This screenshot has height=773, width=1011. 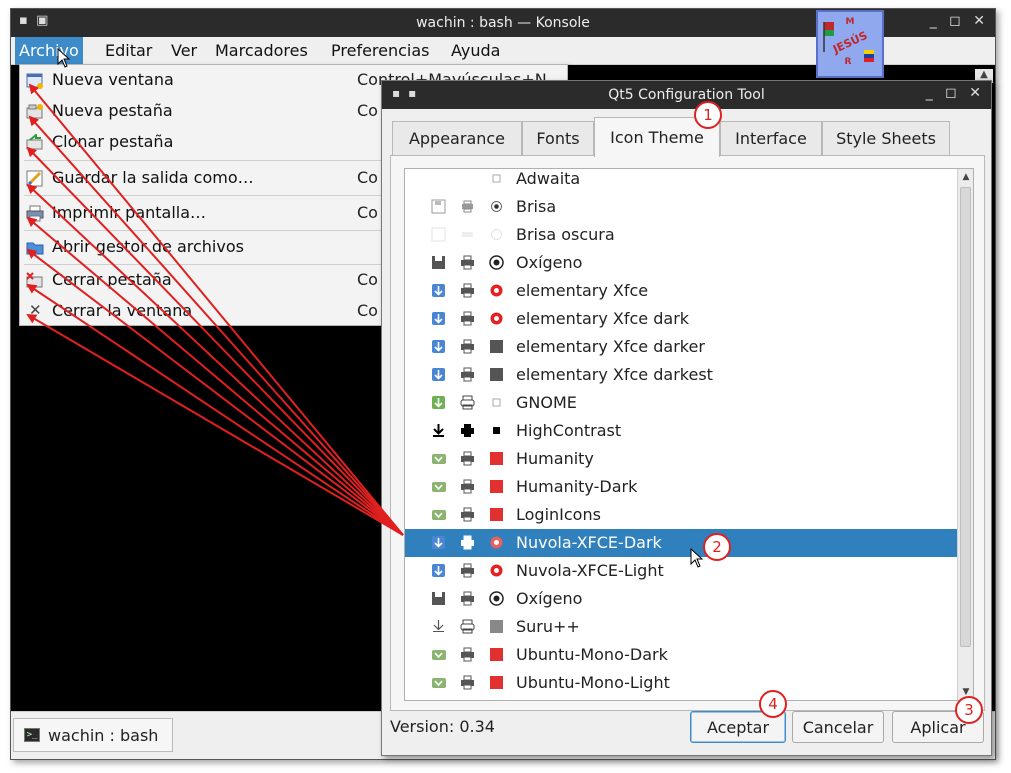 What do you see at coordinates (681, 207) in the screenshot?
I see `theme-row: Brisa` at bounding box center [681, 207].